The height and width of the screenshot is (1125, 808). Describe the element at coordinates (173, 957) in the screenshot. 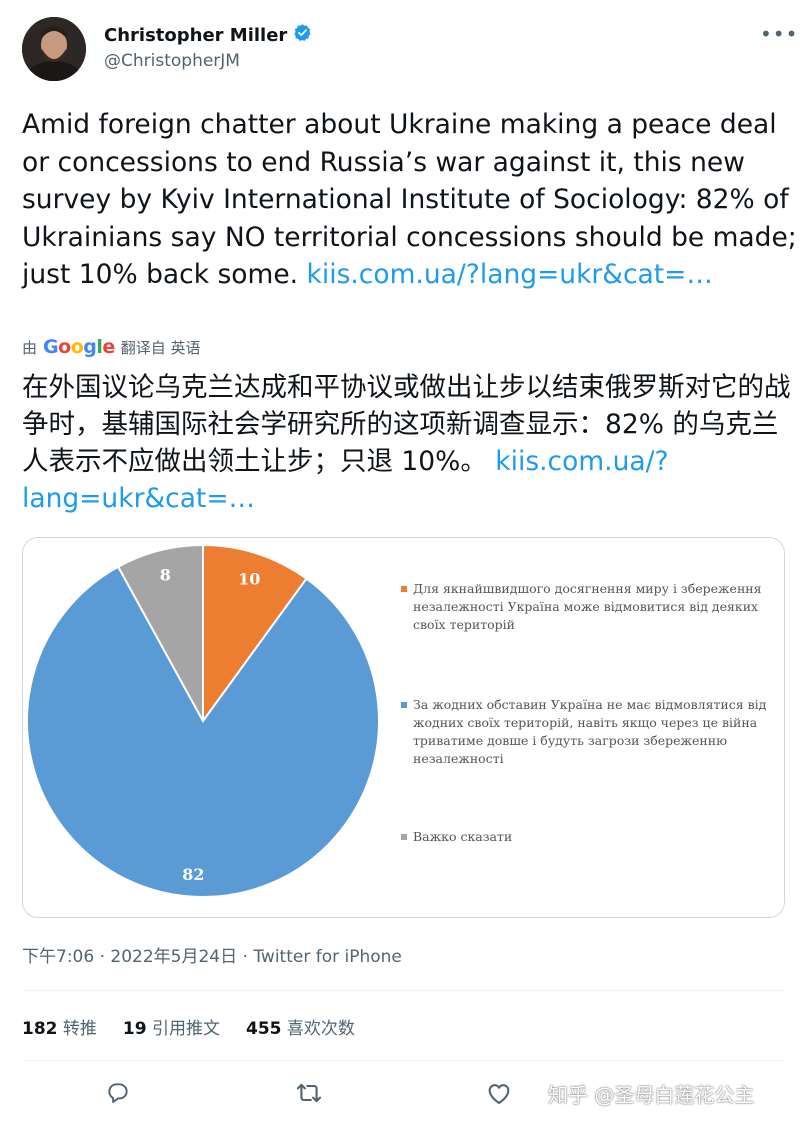

I see `tweet-date: 2022年5月24日` at that location.